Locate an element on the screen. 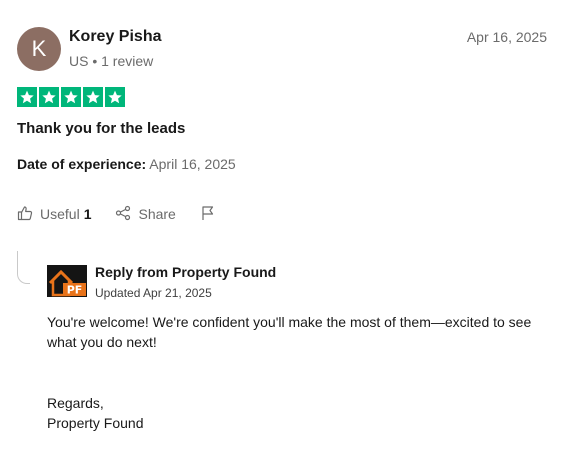  share-label: Share is located at coordinates (157, 214).